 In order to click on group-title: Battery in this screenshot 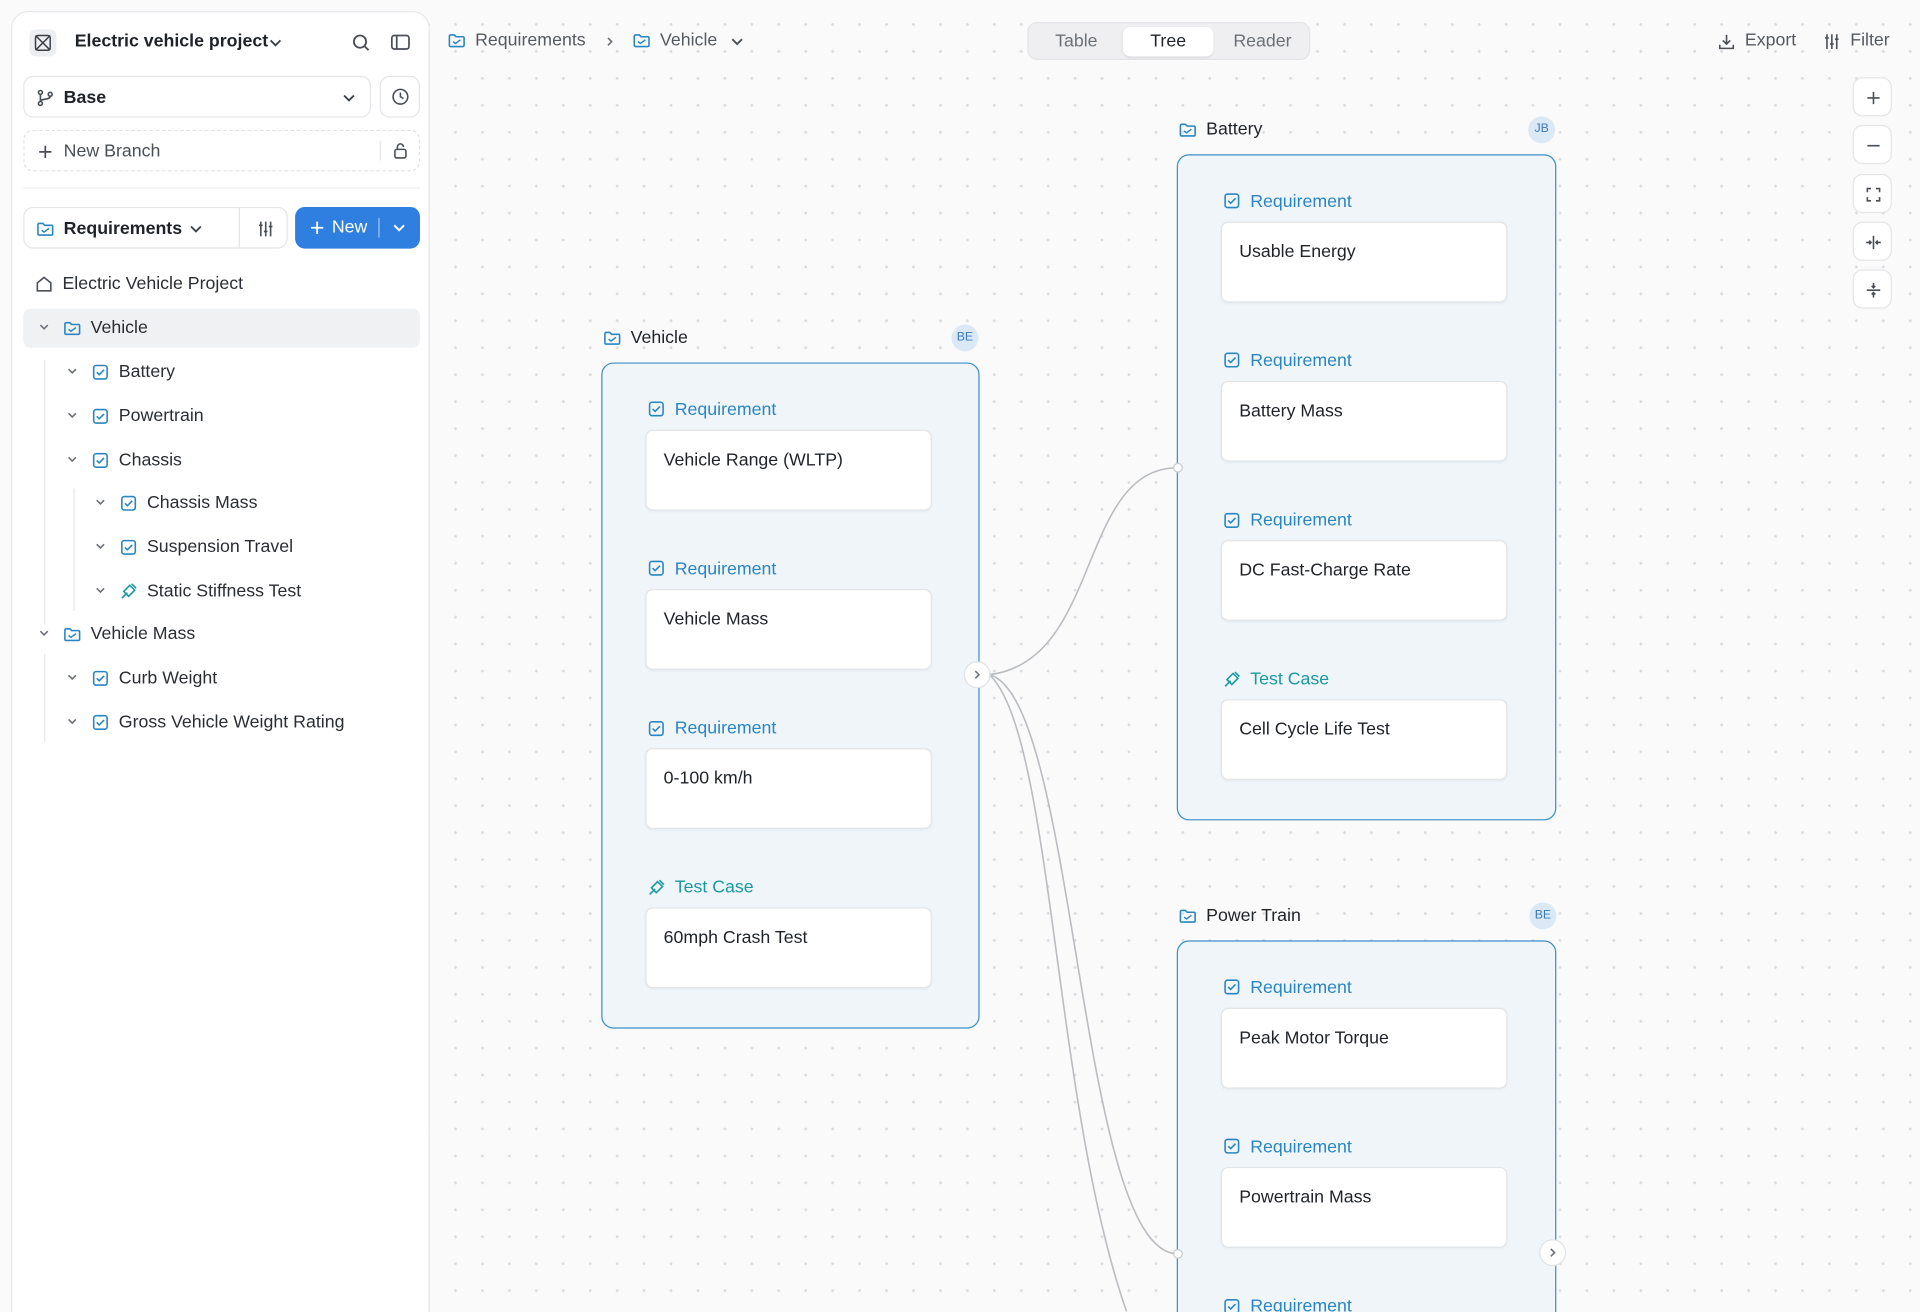, I will do `click(1234, 130)`.